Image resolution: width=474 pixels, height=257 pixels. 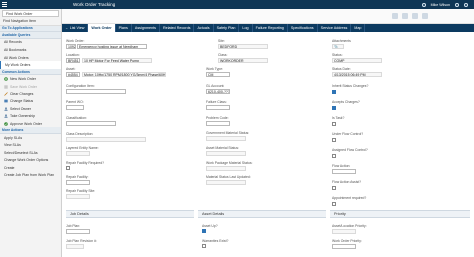 What do you see at coordinates (334, 156) in the screenshot?
I see `assigned-flow-checkbox` at bounding box center [334, 156].